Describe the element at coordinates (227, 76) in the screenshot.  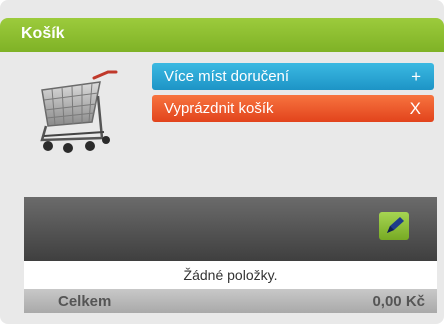
I see `multi-delivery-label: Více míst doručení` at that location.